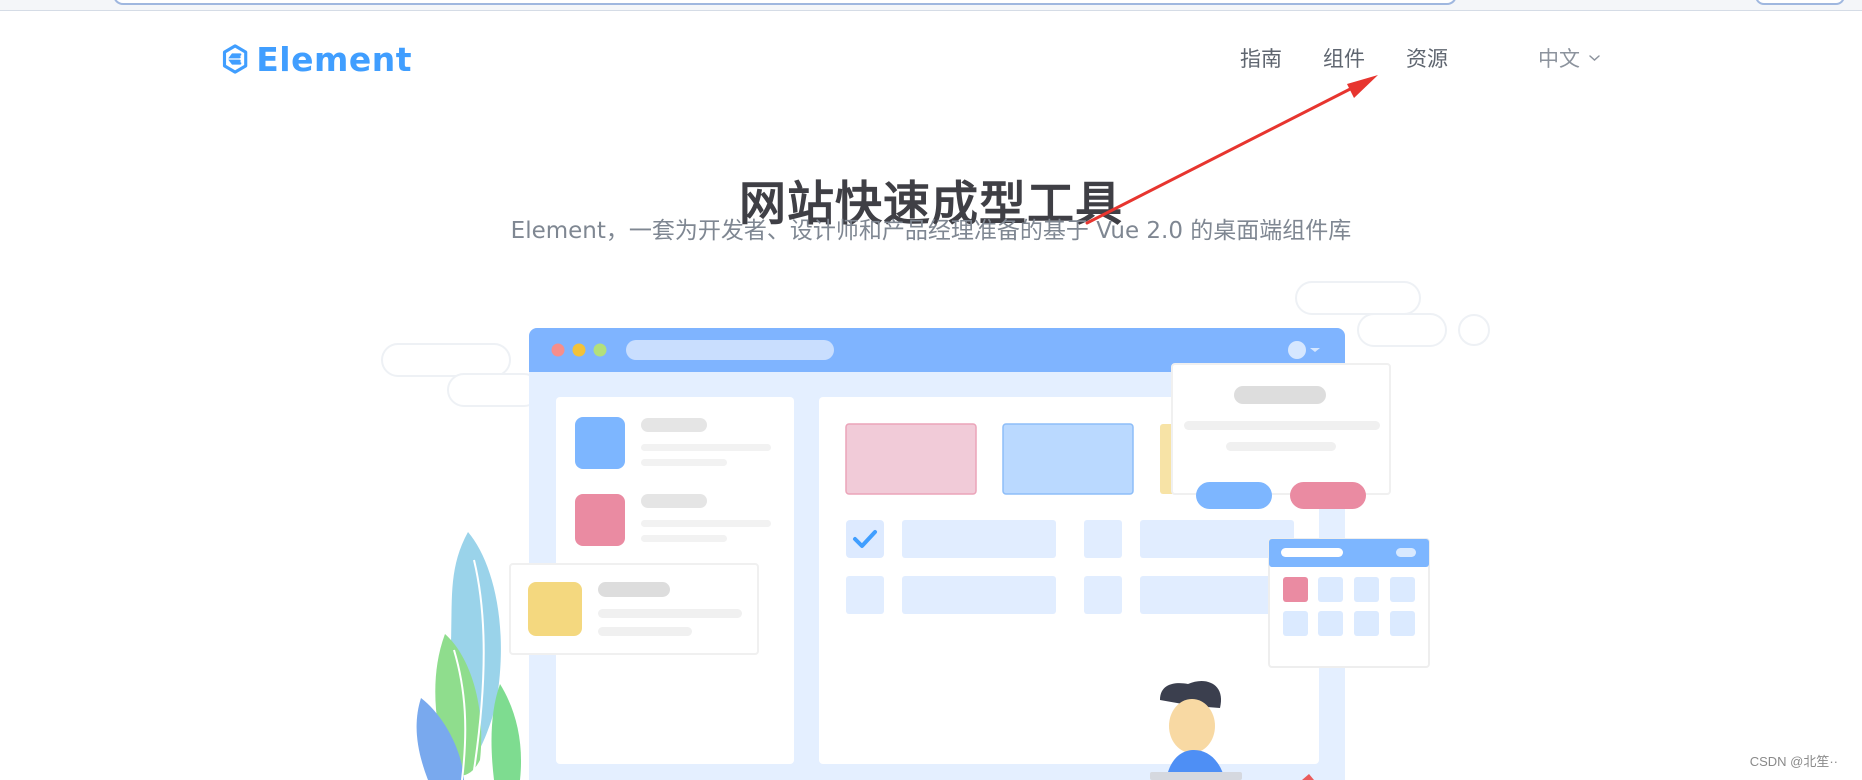  Describe the element at coordinates (1349, 603) in the screenshot. I see `calendar-card-illustration` at that location.